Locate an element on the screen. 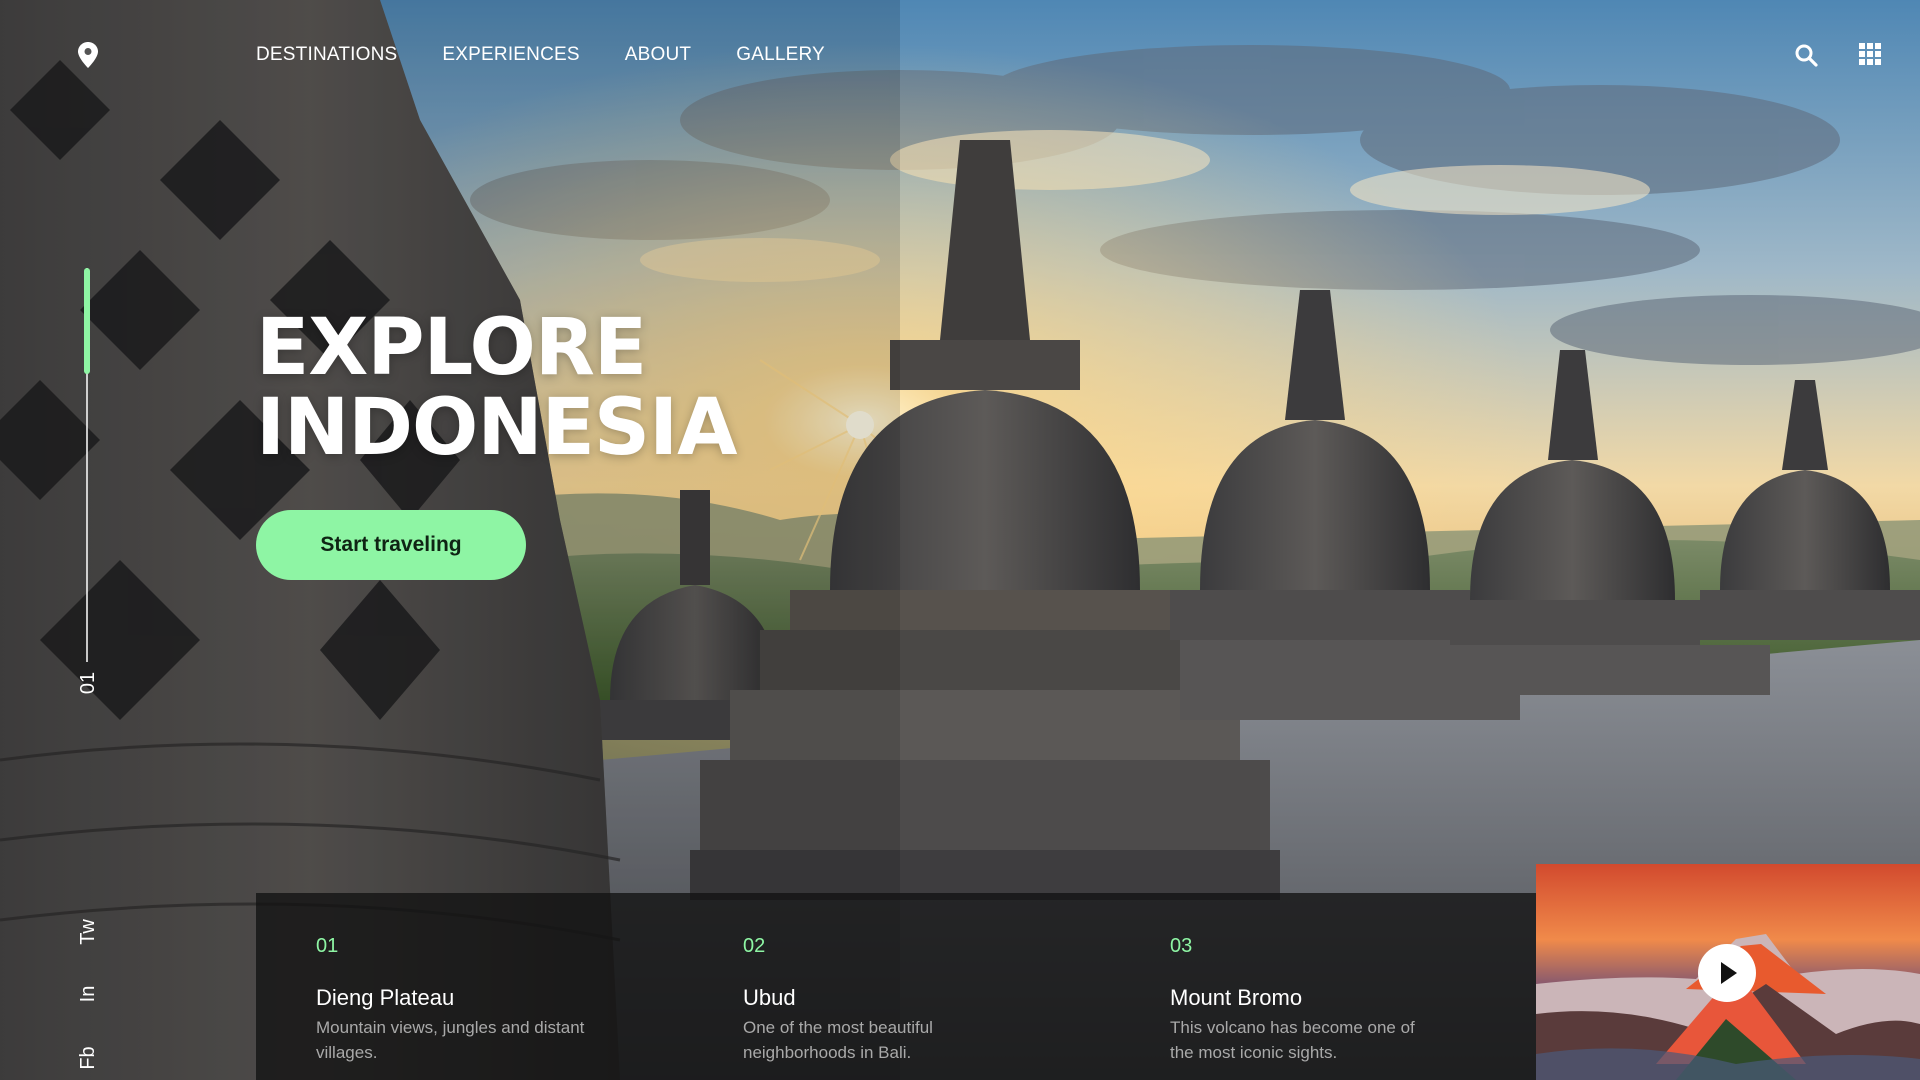 This screenshot has height=1080, width=1920. card-number: 02 is located at coordinates (754, 946).